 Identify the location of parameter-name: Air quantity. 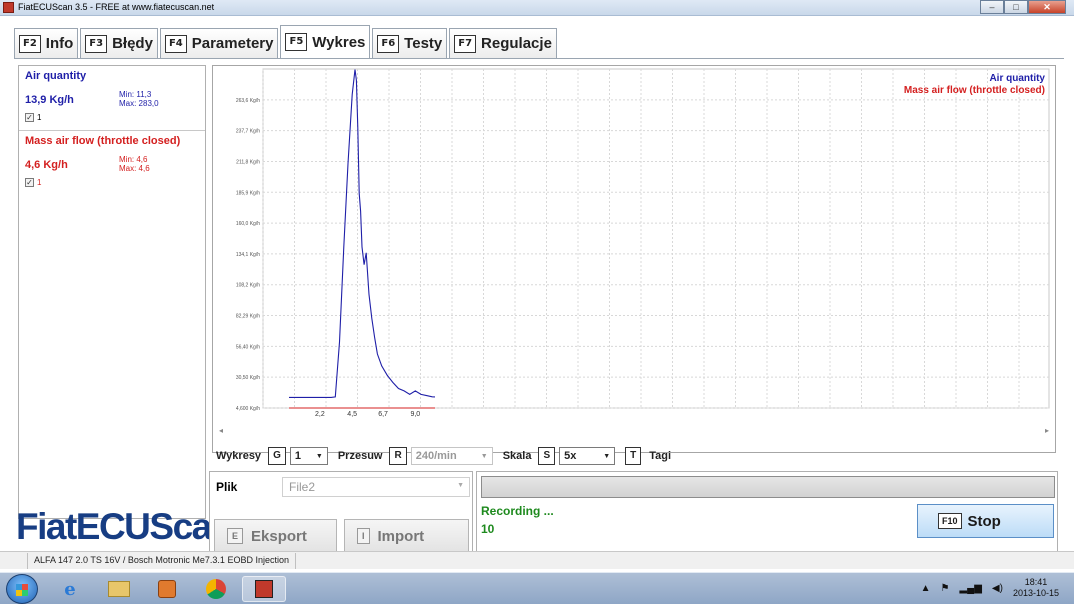
(56, 76).